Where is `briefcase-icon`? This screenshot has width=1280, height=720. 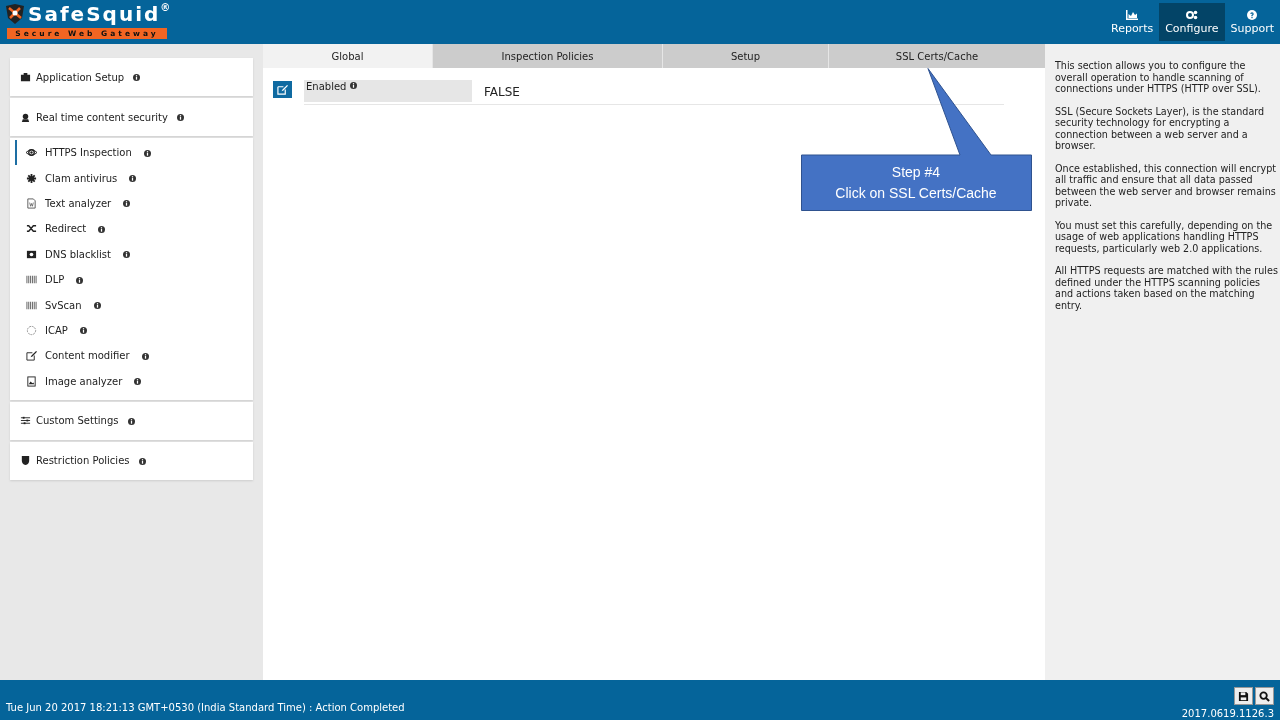 briefcase-icon is located at coordinates (25, 77).